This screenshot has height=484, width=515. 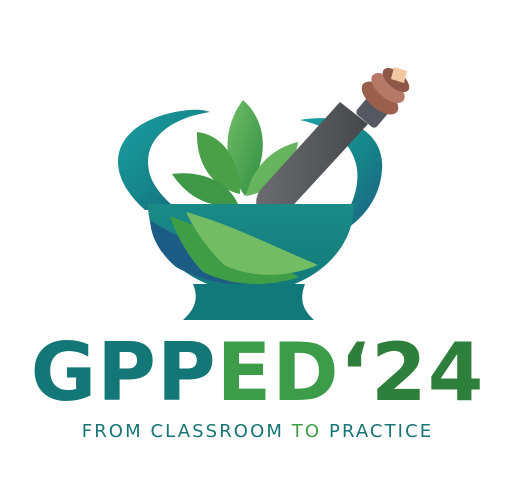 What do you see at coordinates (248, 302) in the screenshot?
I see `mortar-base` at bounding box center [248, 302].